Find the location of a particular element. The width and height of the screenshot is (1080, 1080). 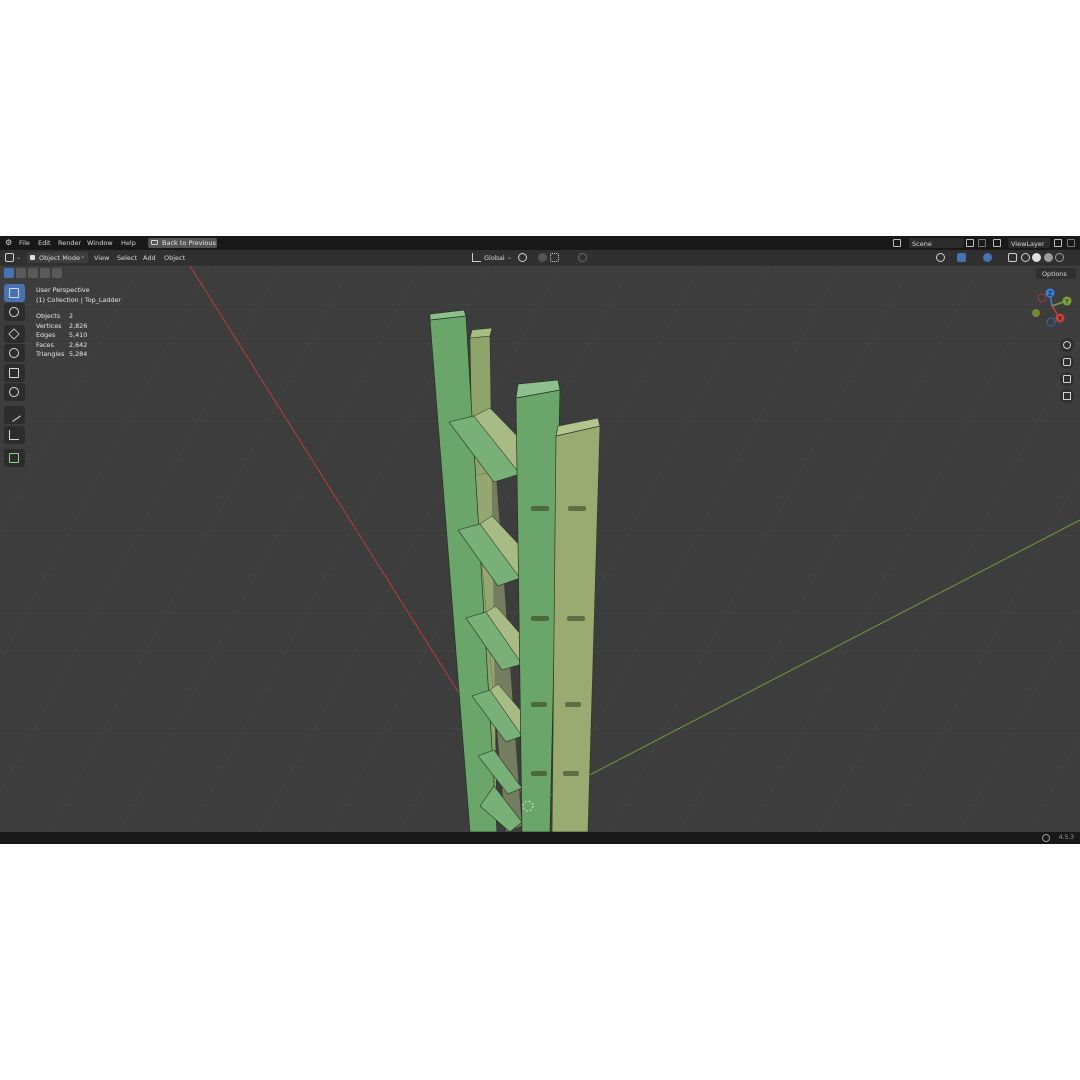

pan-button is located at coordinates (1067, 362).